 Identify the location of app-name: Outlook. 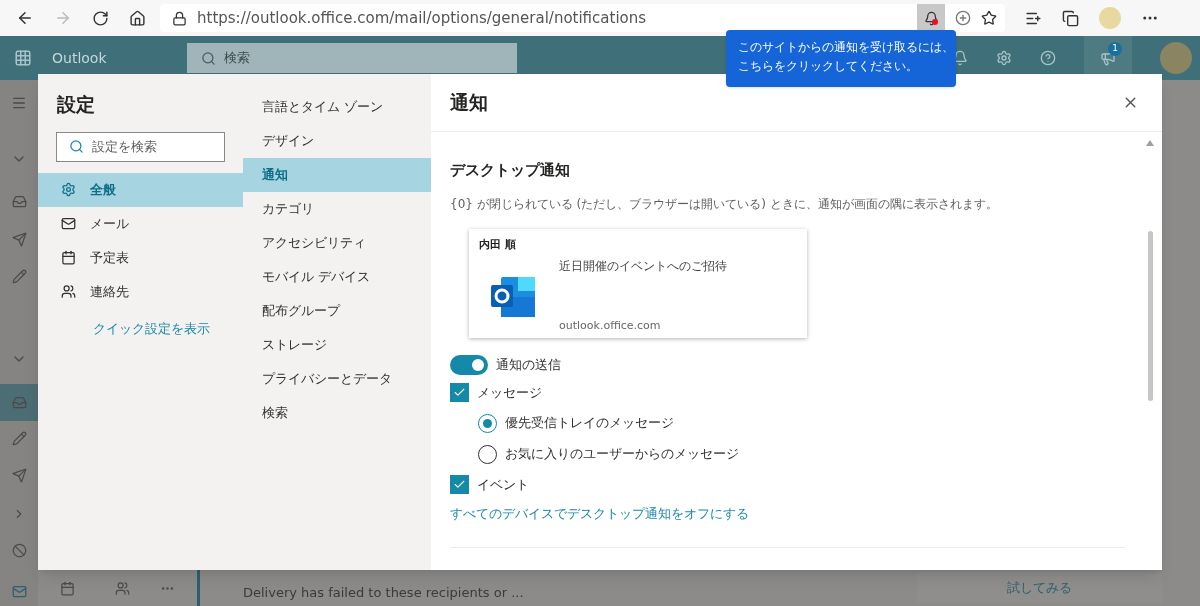
(79, 58).